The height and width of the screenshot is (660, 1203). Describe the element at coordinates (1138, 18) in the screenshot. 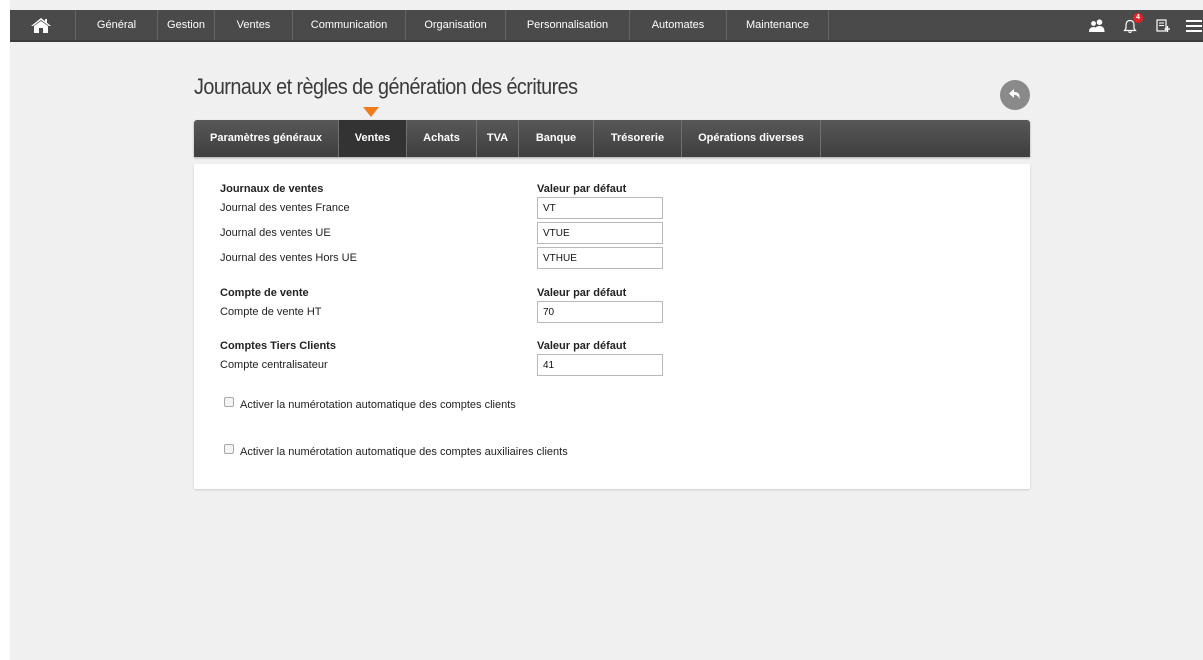

I see `notification-badge: 4` at that location.